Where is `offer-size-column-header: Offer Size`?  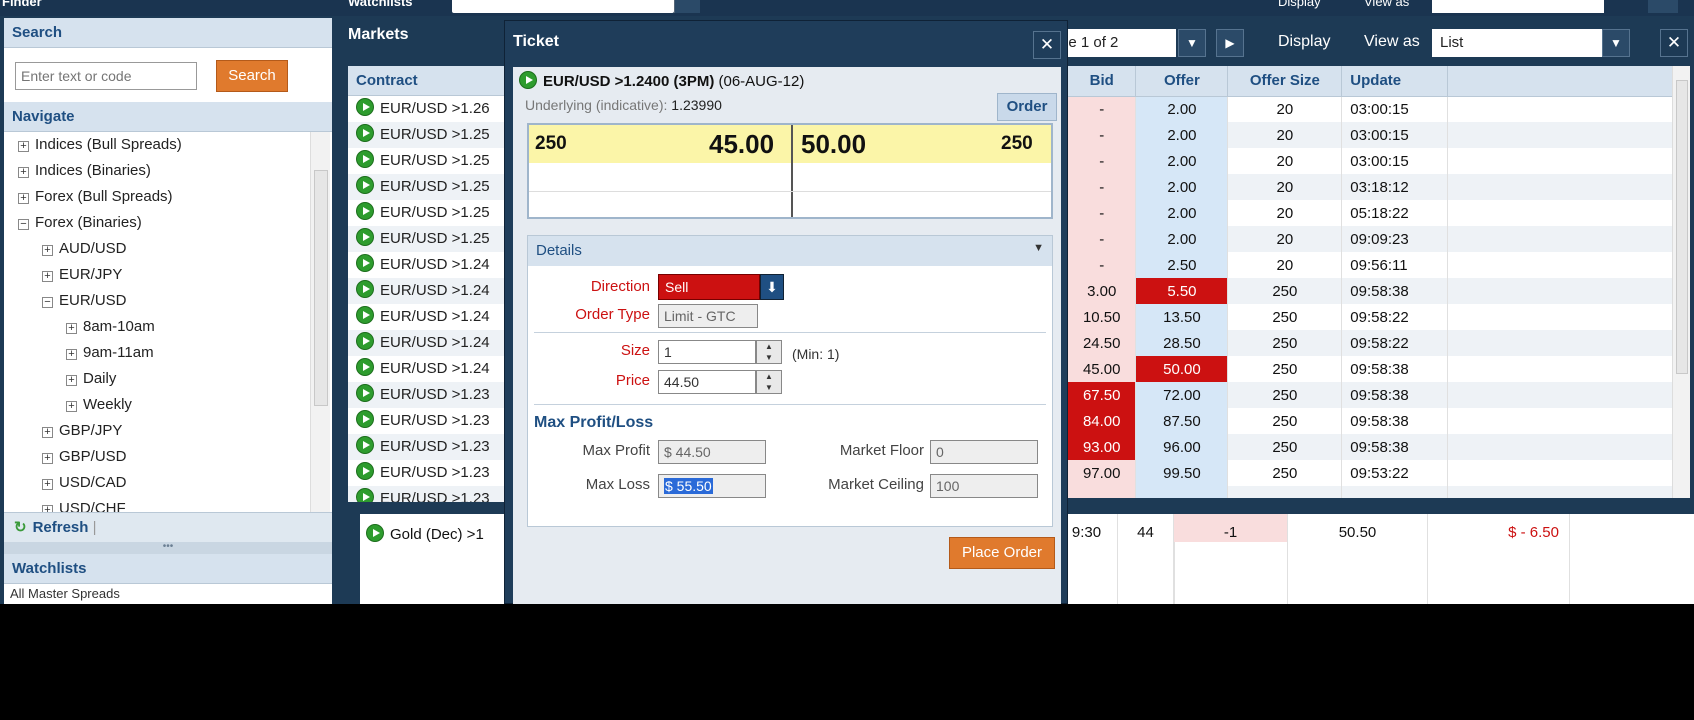 offer-size-column-header: Offer Size is located at coordinates (1285, 81).